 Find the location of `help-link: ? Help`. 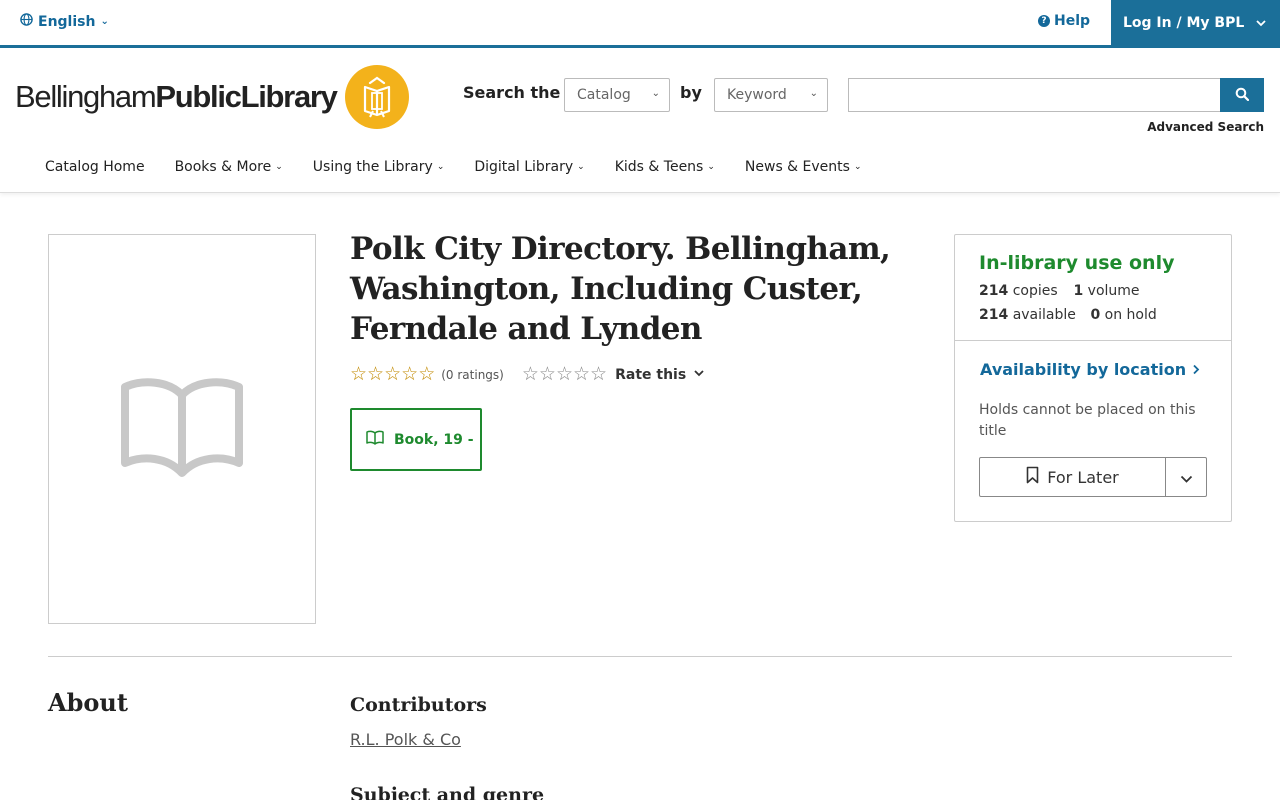

help-link: ? Help is located at coordinates (1064, 21).